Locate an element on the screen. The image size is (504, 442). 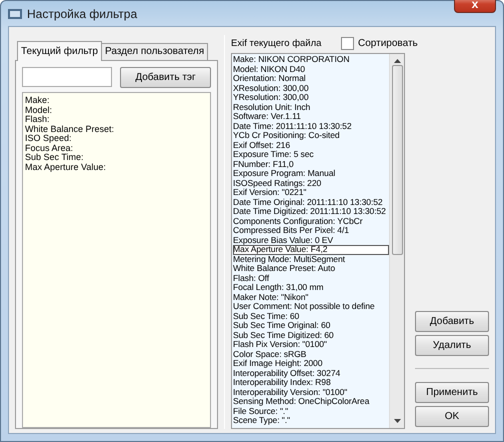
exif-item: Scene Type: "." is located at coordinates (311, 421).